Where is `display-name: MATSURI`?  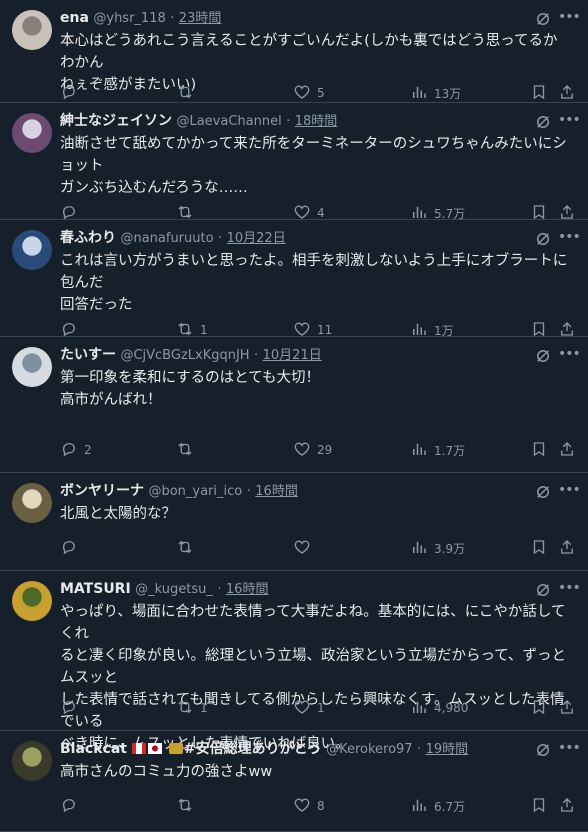
display-name: MATSURI is located at coordinates (95, 589).